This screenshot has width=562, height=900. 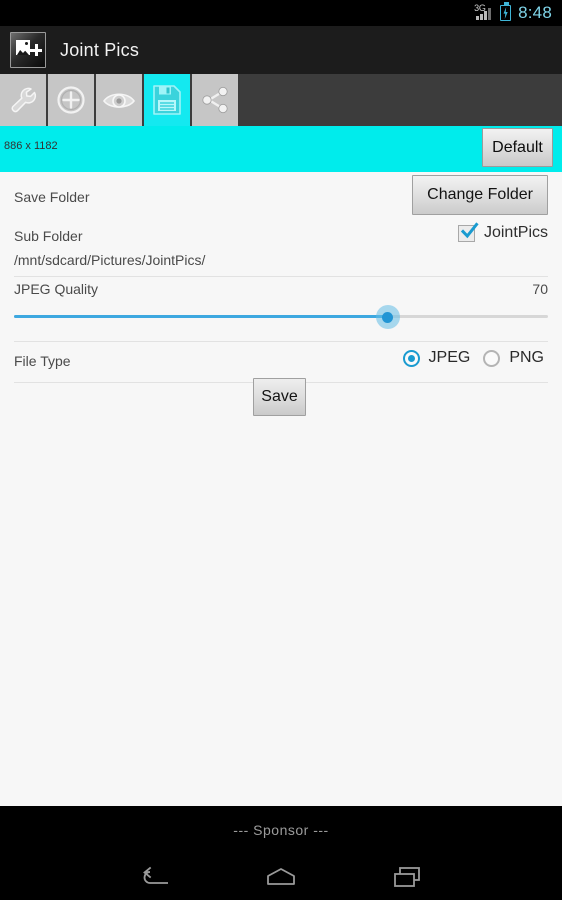 What do you see at coordinates (281, 197) in the screenshot?
I see `row-save-folder: Save Folder Change Folder` at bounding box center [281, 197].